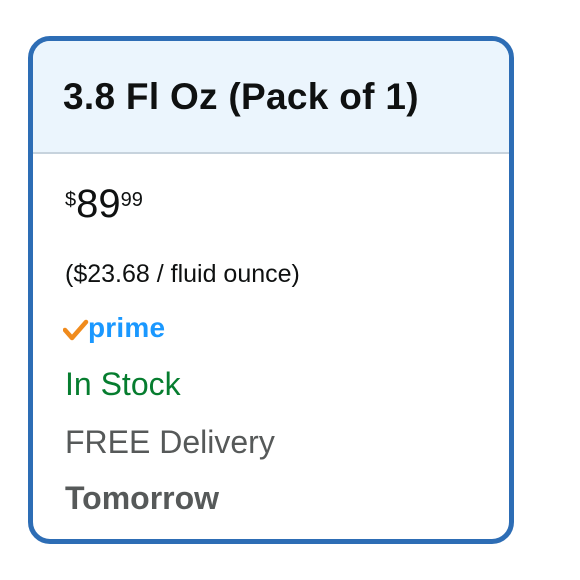 This screenshot has width=580, height=580. I want to click on delivery-date: Tomorrow, so click(142, 498).